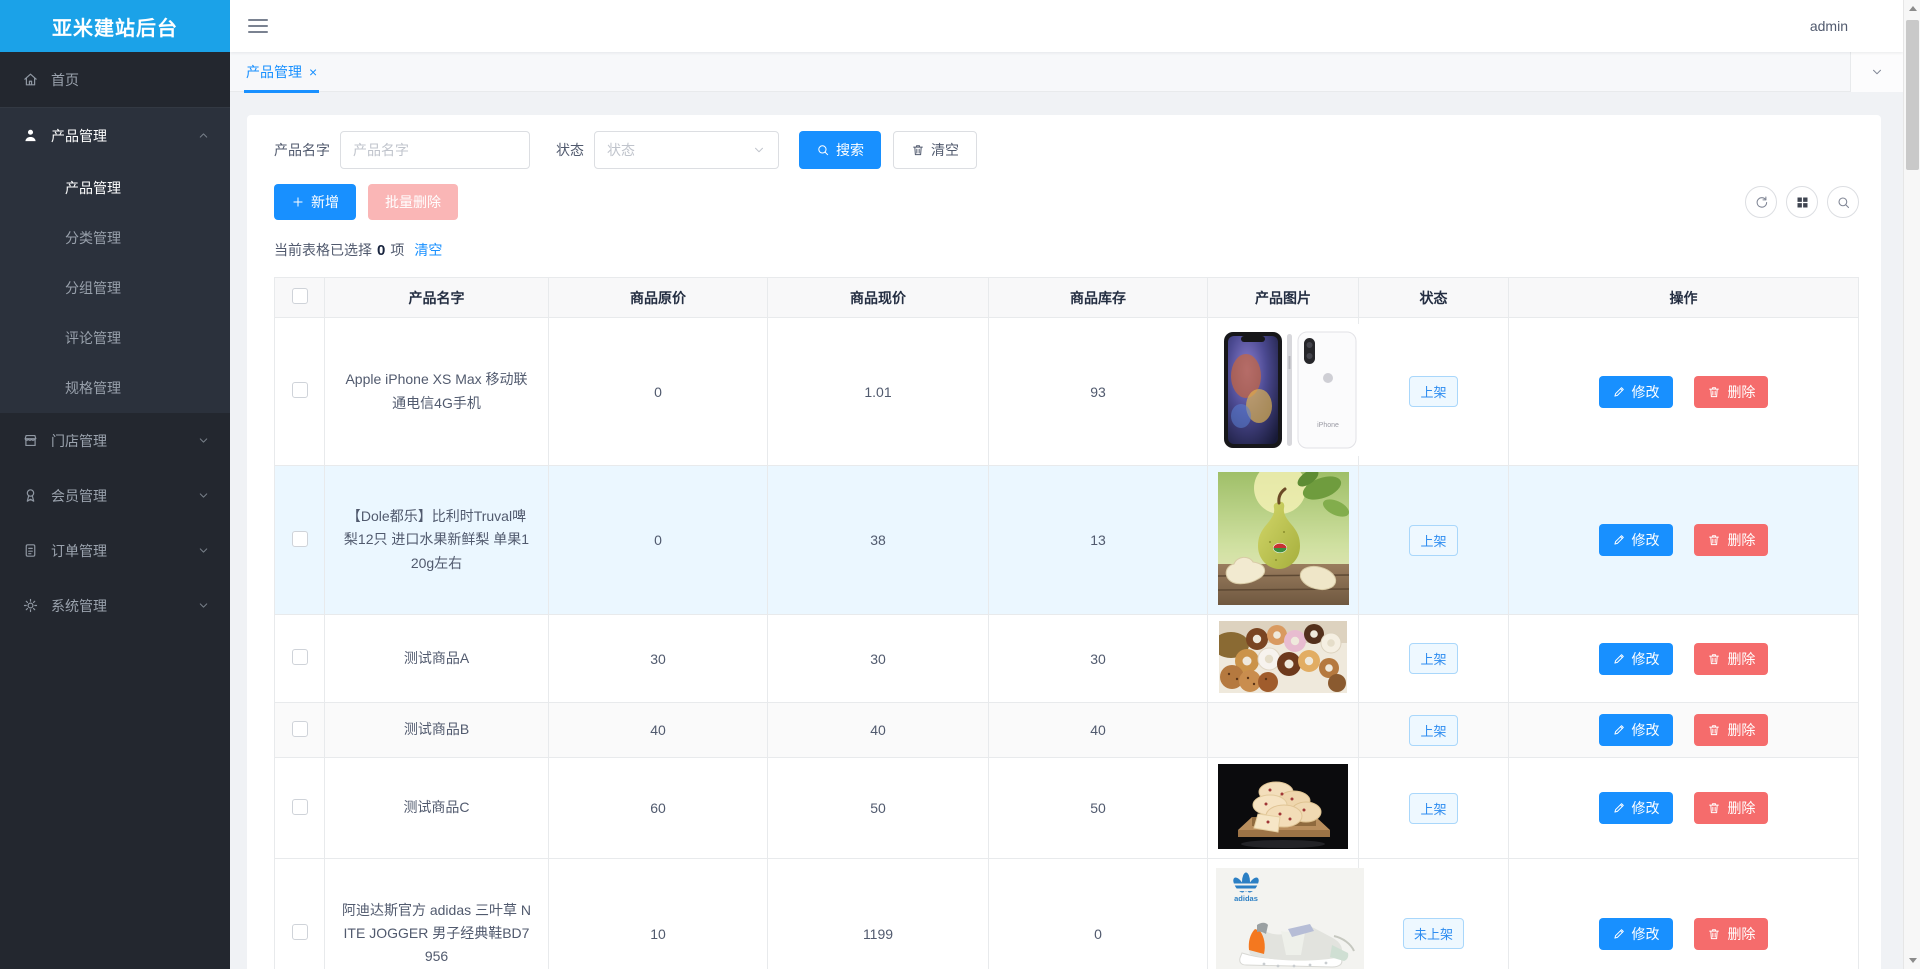  Describe the element at coordinates (1911, 484) in the screenshot. I see `page-scrollbar` at that location.